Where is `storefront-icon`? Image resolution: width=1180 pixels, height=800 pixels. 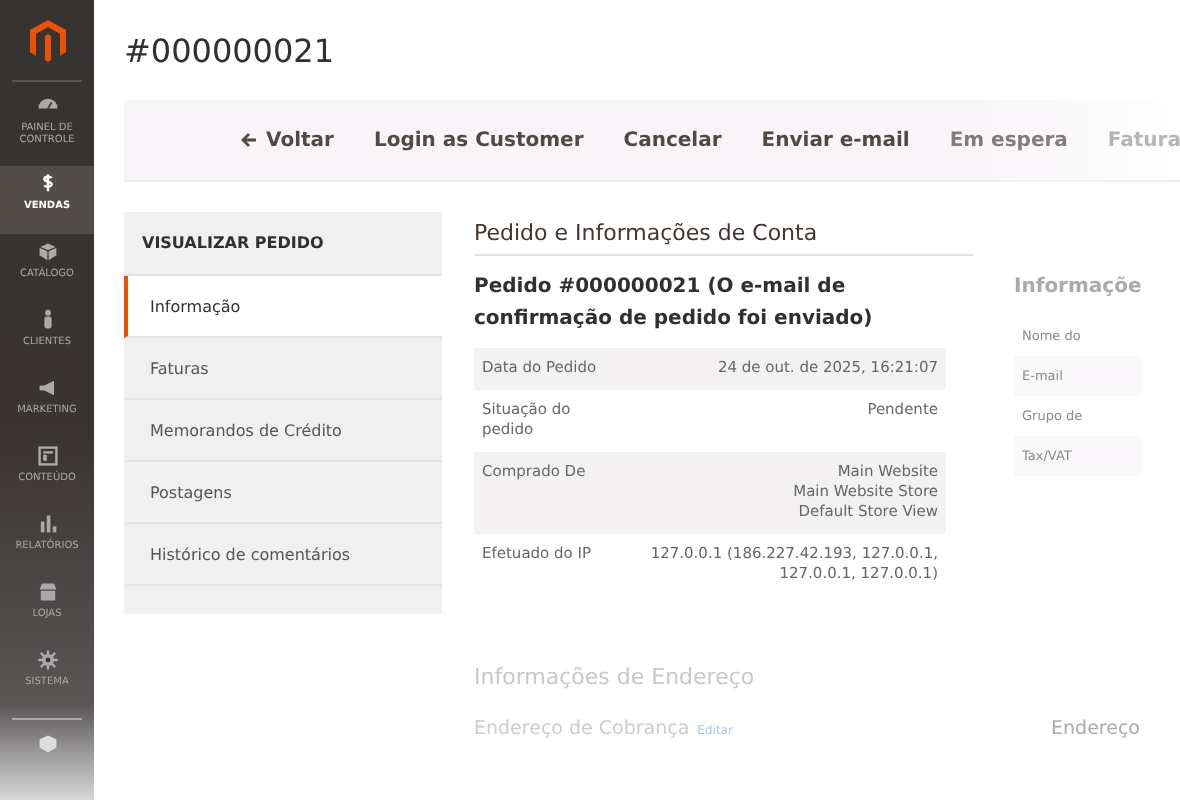 storefront-icon is located at coordinates (47, 592).